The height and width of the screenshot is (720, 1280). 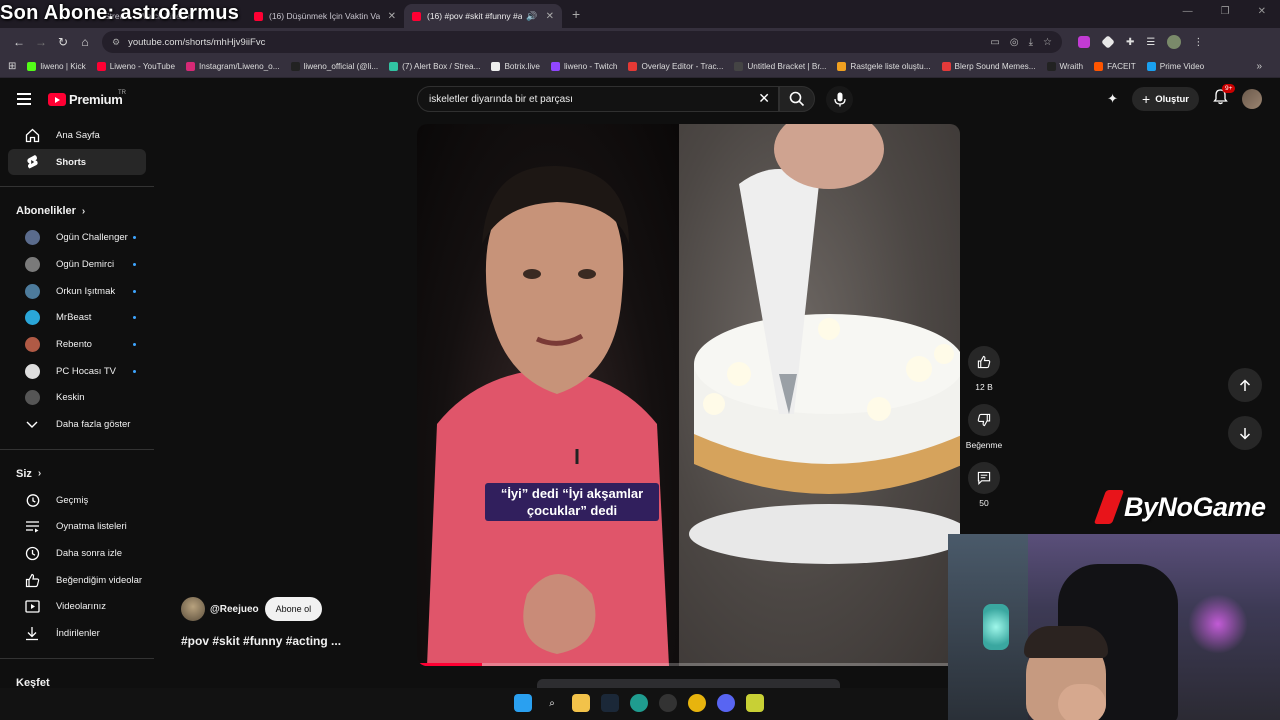 What do you see at coordinates (83, 211) in the screenshot?
I see `chevron-right-icon: ›` at bounding box center [83, 211].